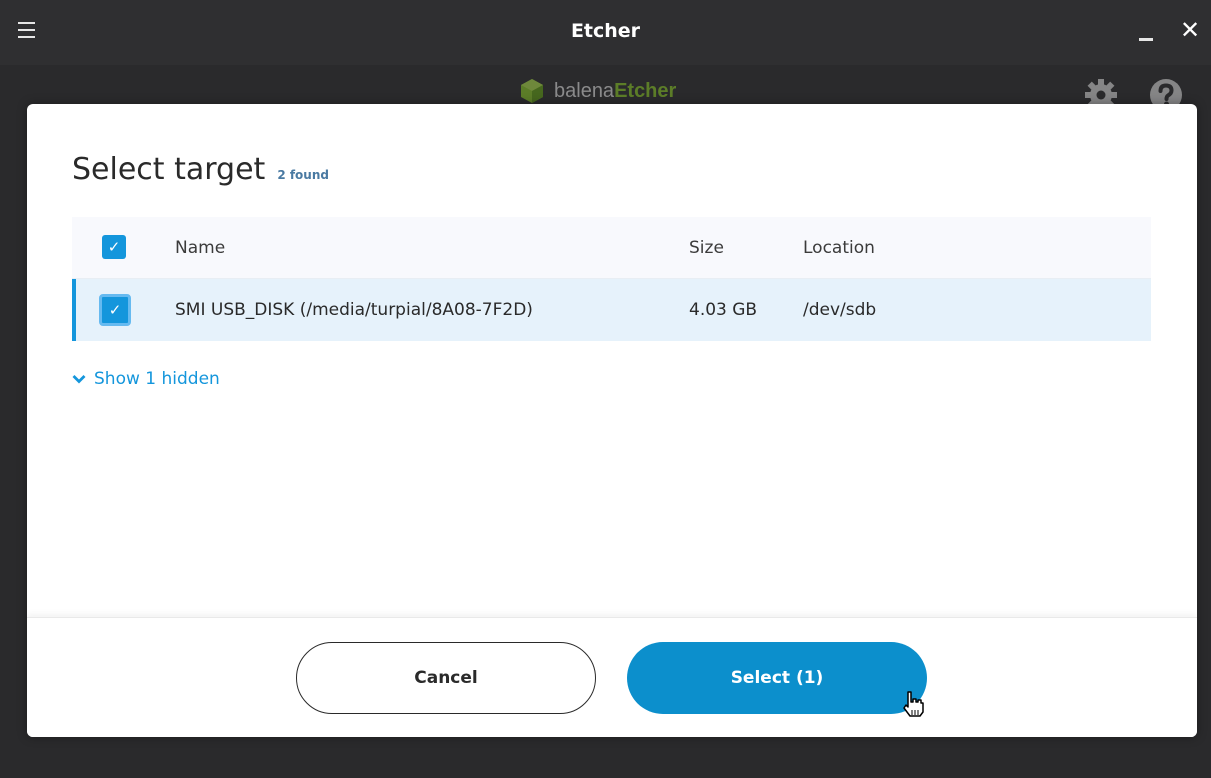 This screenshot has width=1211, height=778. What do you see at coordinates (115, 310) in the screenshot?
I see `row-checkbox: ✓` at bounding box center [115, 310].